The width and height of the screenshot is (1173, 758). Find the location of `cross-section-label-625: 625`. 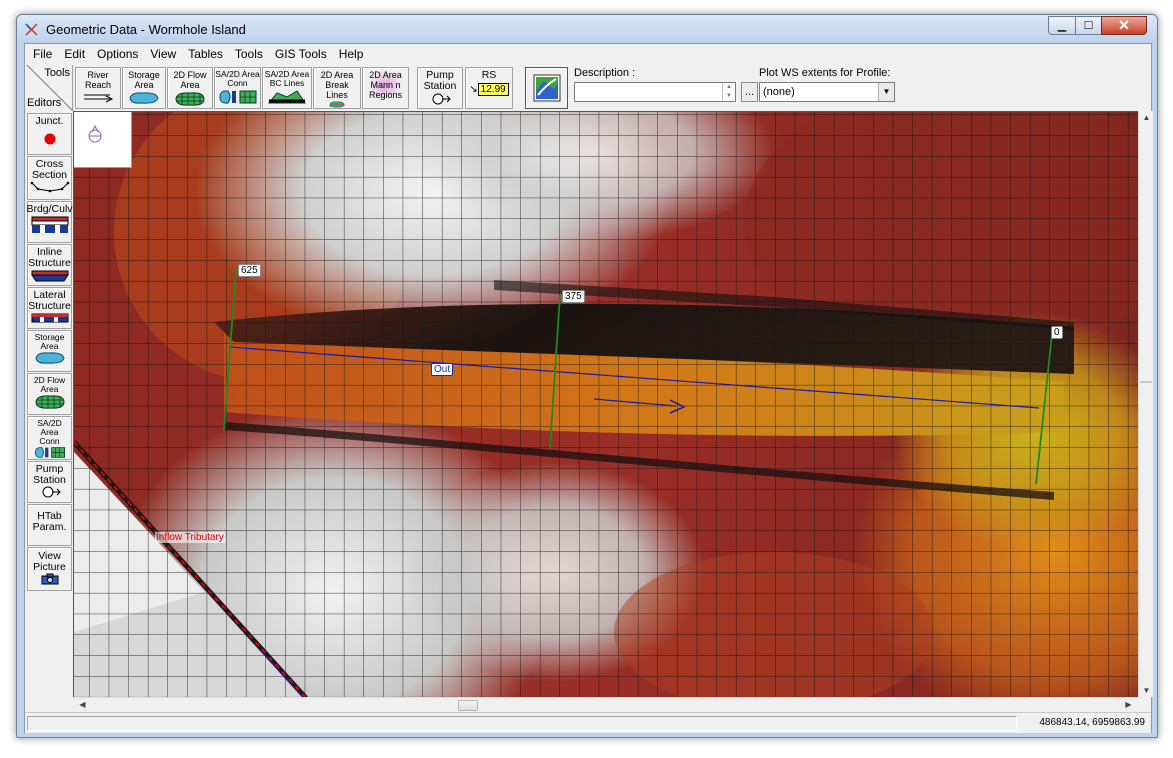

cross-section-label-625: 625 is located at coordinates (249, 270).